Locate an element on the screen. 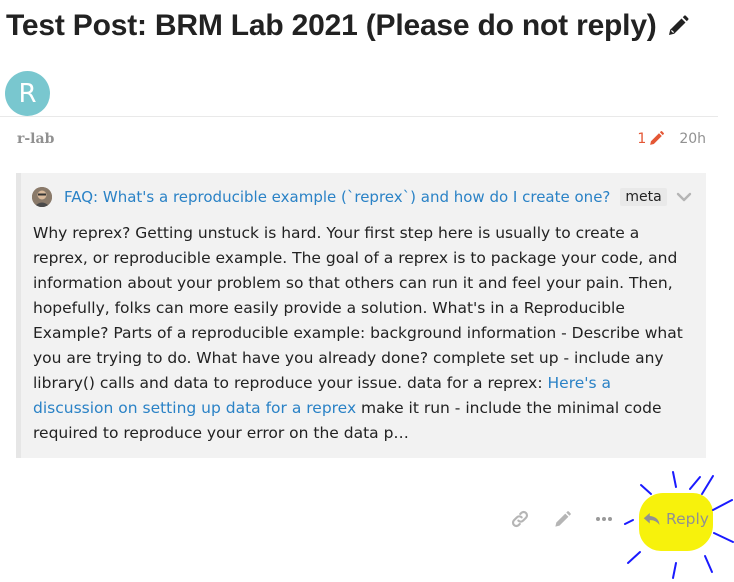  post-meta: 1 20h is located at coordinates (671, 138).